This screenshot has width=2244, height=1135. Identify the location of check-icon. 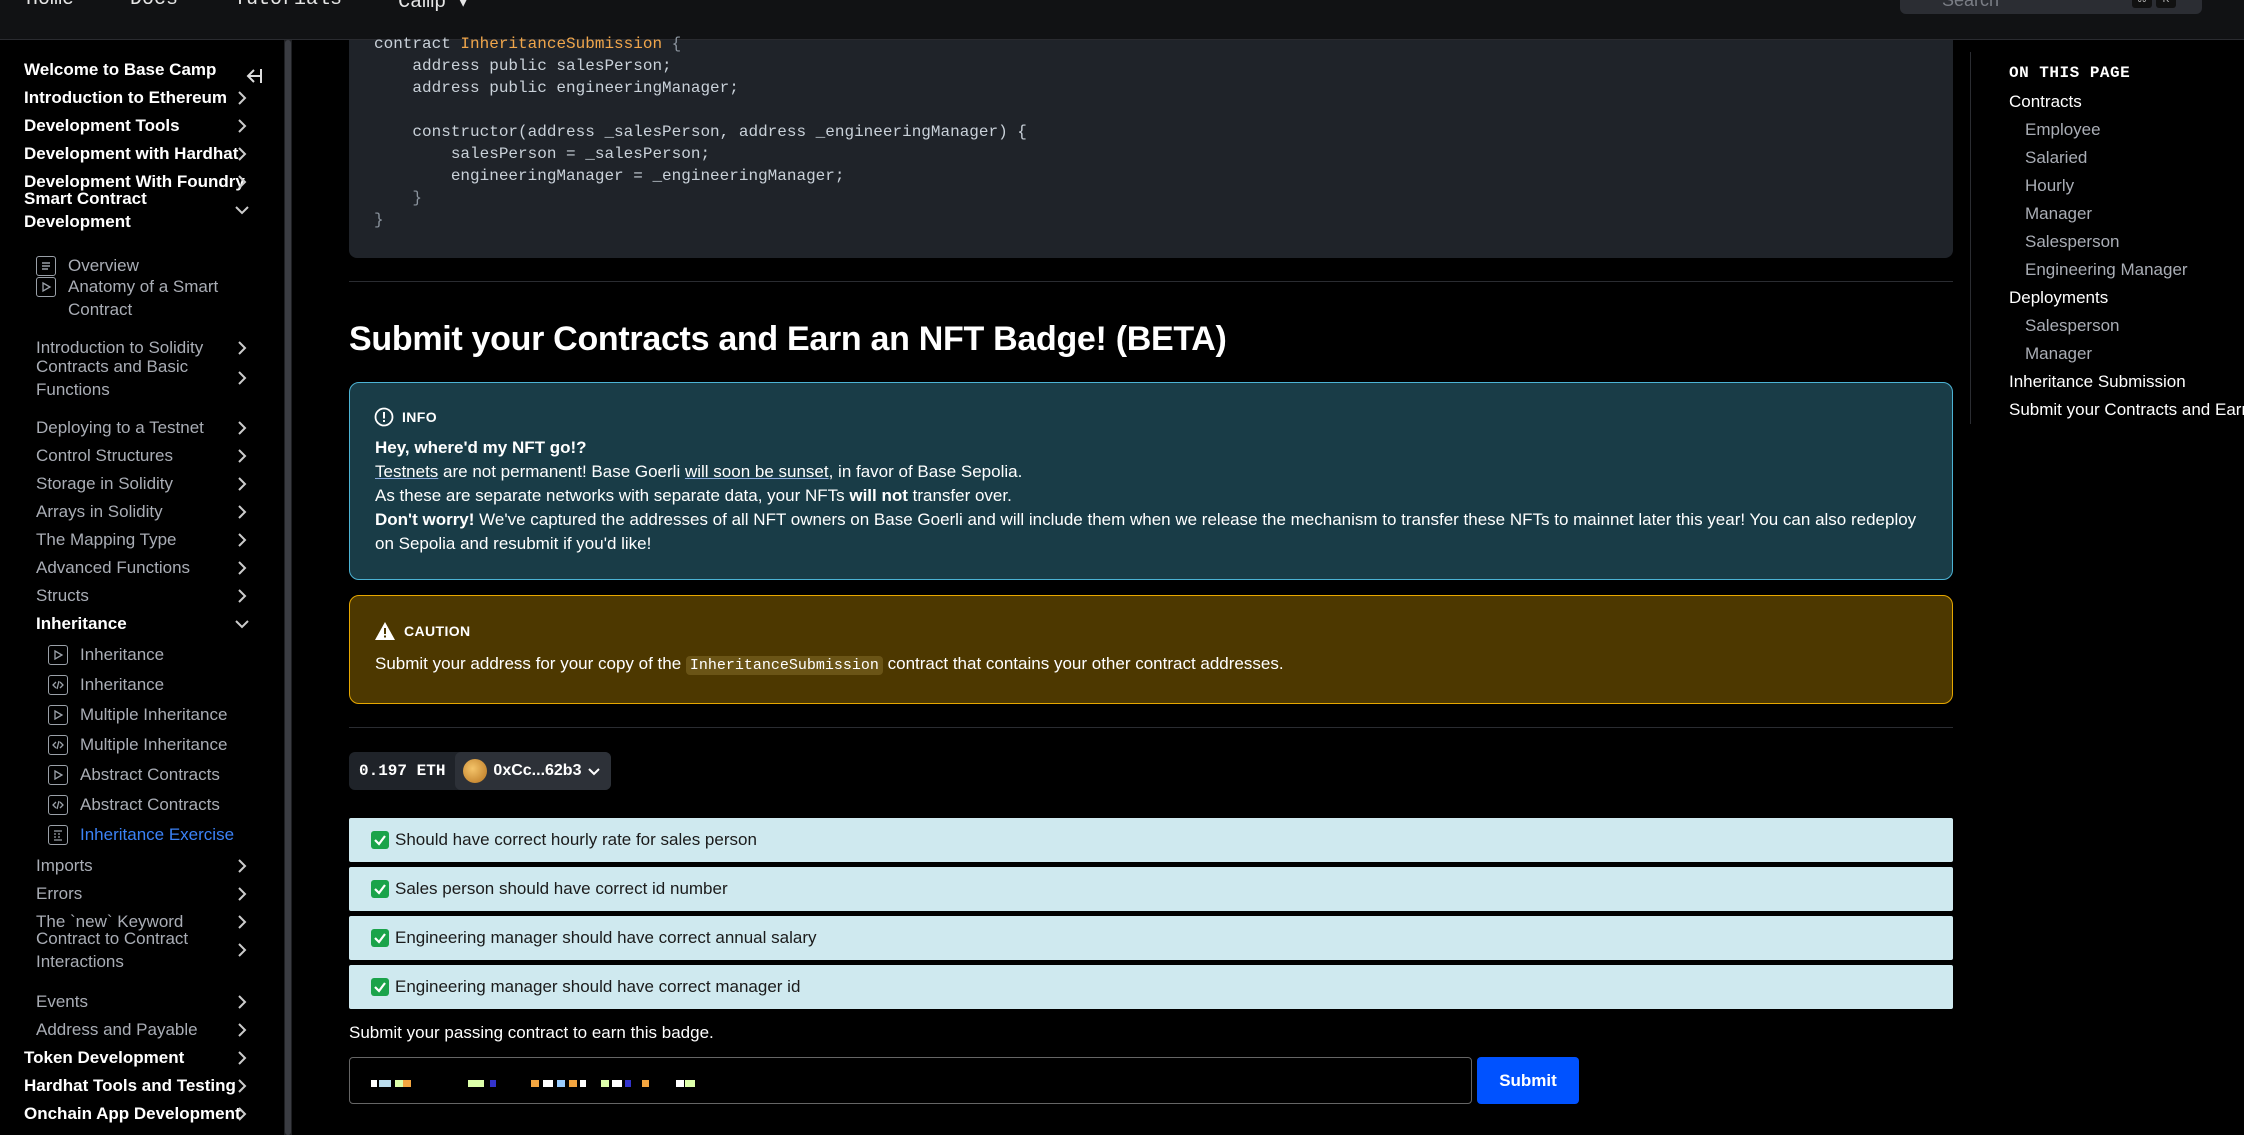
(380, 987).